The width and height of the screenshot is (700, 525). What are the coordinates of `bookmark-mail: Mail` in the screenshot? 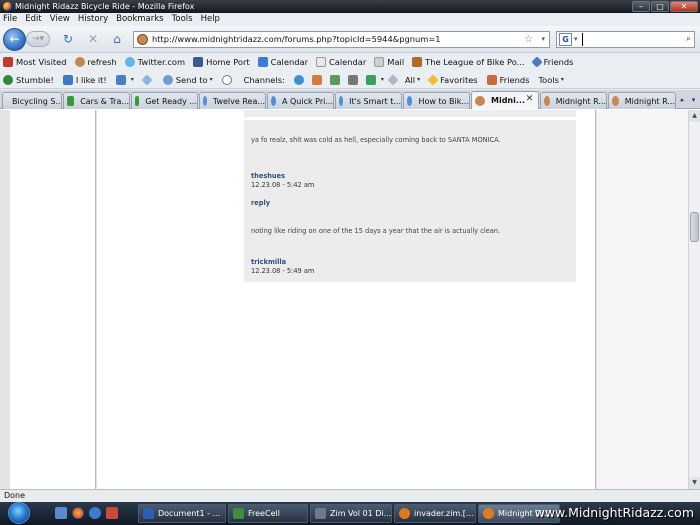 It's located at (389, 62).